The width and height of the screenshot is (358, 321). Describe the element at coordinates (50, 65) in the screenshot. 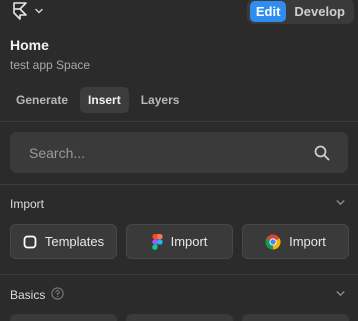

I see `page-subtitle: test app Space` at that location.